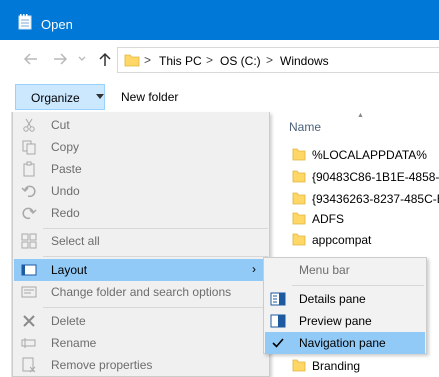 The image size is (439, 377). I want to click on submenu-item-menu-bar: Menu bar, so click(345, 270).